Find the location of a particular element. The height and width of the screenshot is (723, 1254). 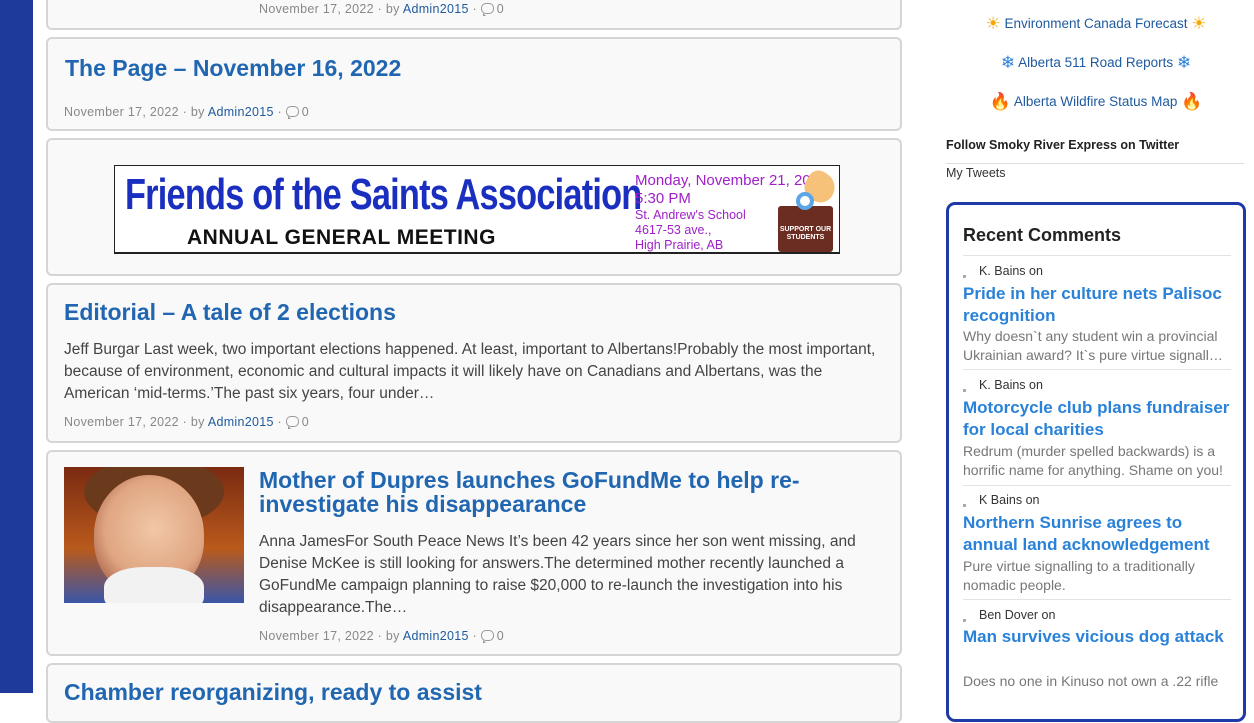

left-edge-bar is located at coordinates (16, 346).